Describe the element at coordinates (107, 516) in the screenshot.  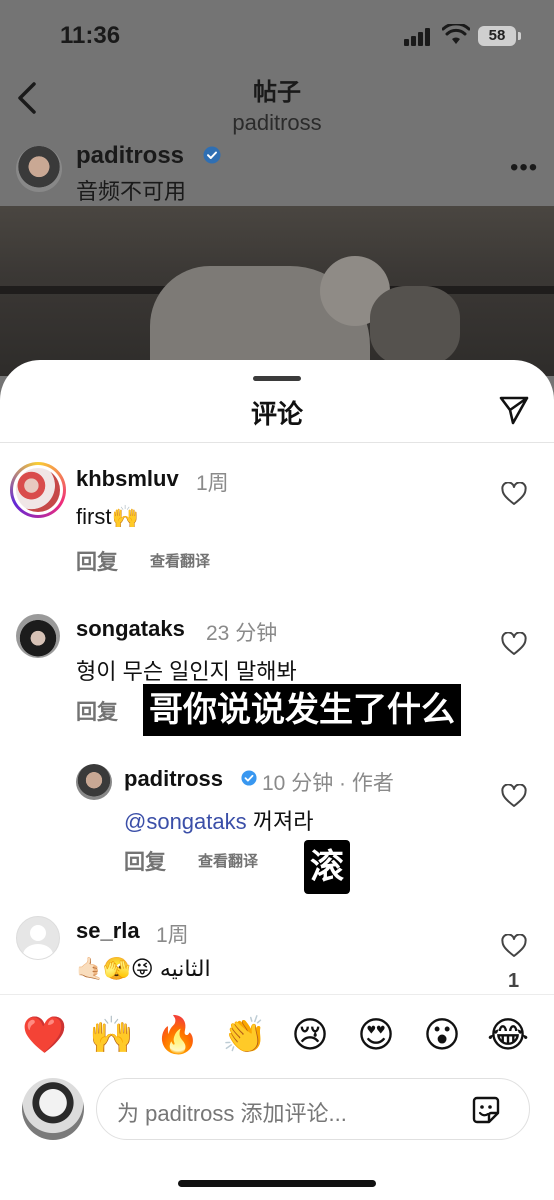
I see `comment-text: first🙌` at that location.